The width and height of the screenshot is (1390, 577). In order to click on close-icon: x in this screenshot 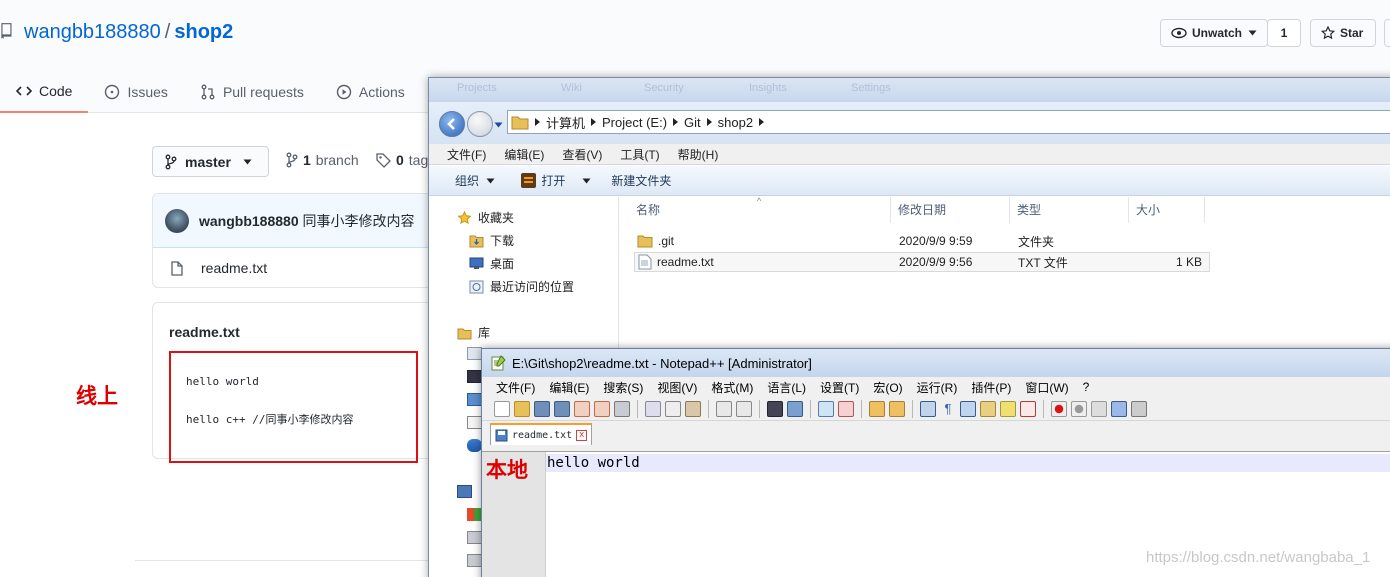, I will do `click(582, 435)`.